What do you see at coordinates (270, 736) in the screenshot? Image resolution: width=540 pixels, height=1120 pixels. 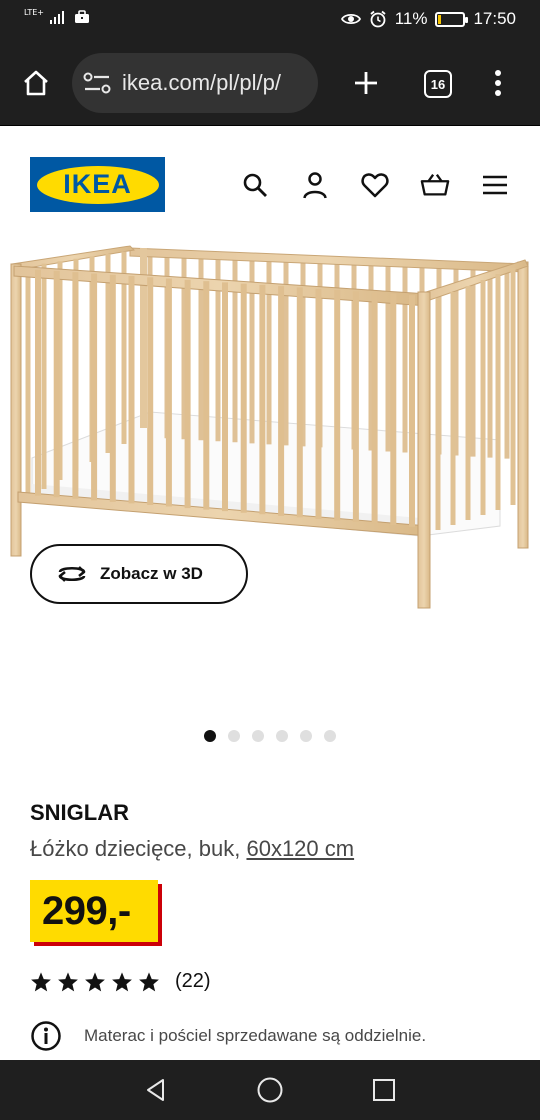 I see `gallery-pagination` at bounding box center [270, 736].